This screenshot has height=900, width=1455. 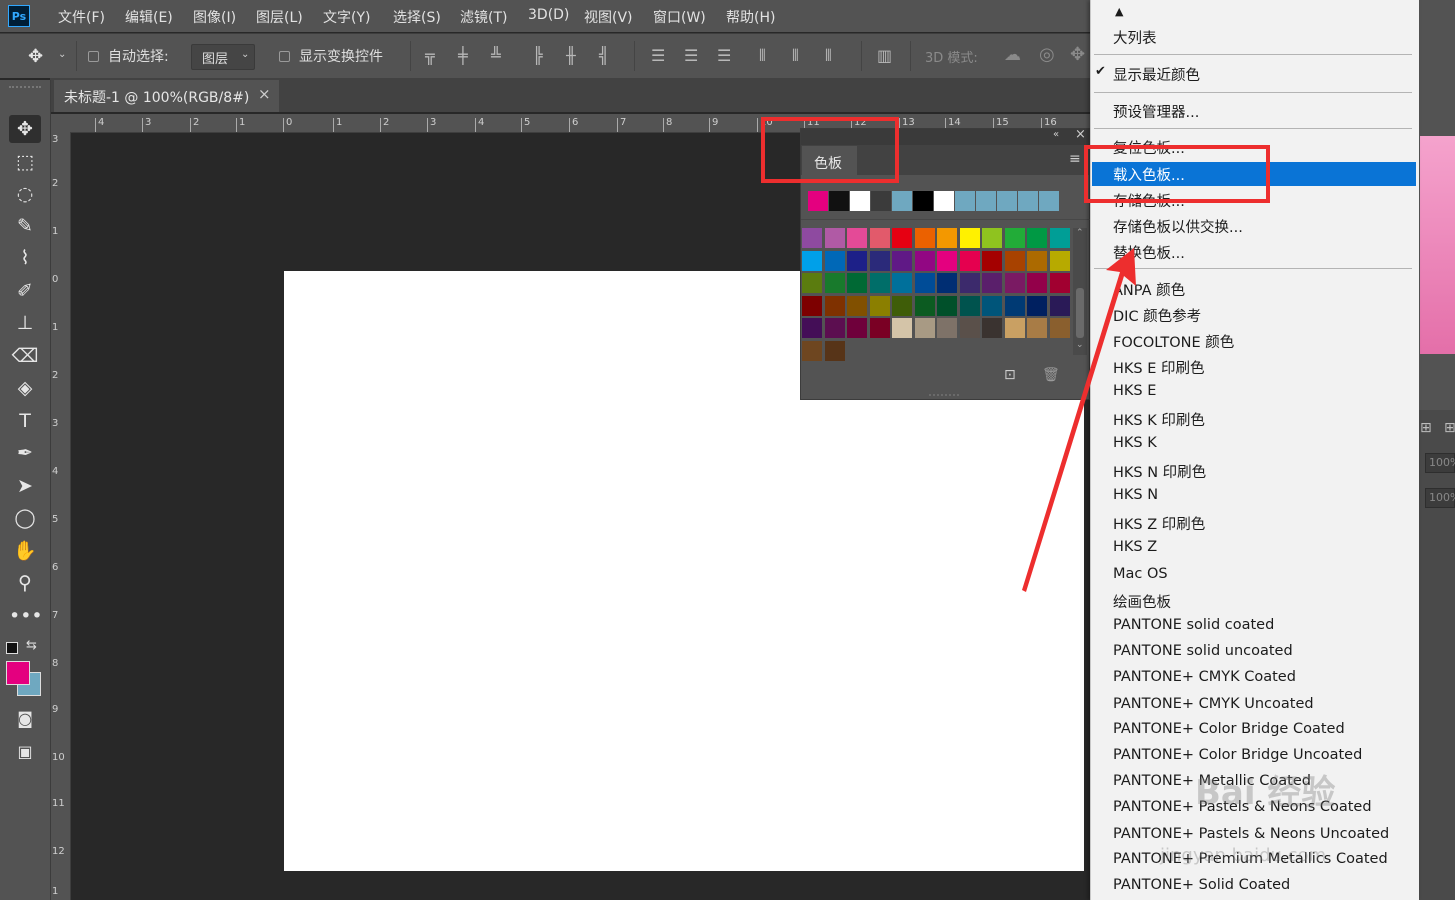 What do you see at coordinates (25, 356) in the screenshot?
I see `eraser-tool-icon: ⌫` at bounding box center [25, 356].